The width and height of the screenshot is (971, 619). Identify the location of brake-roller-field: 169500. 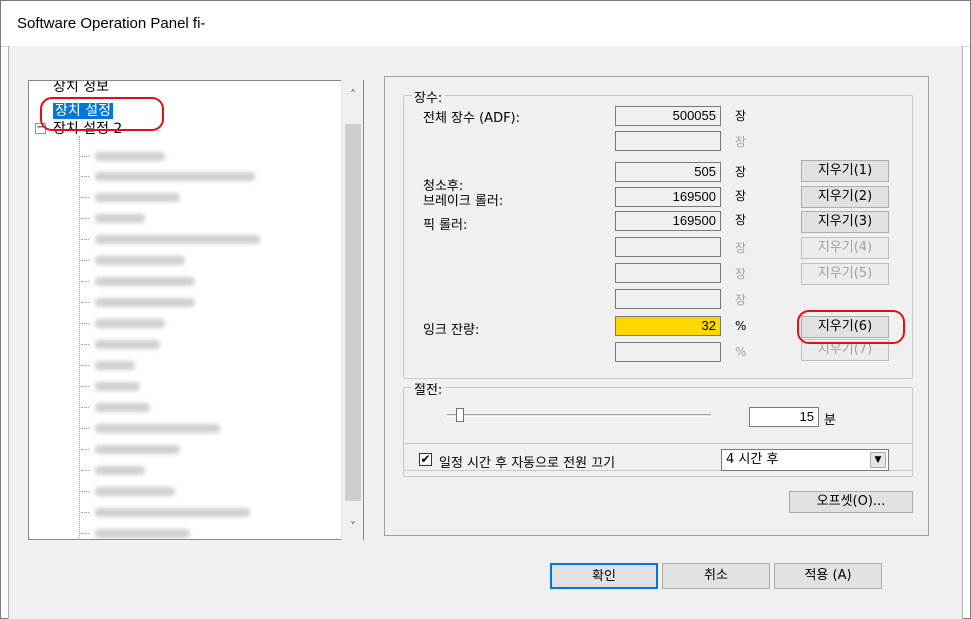
(668, 197).